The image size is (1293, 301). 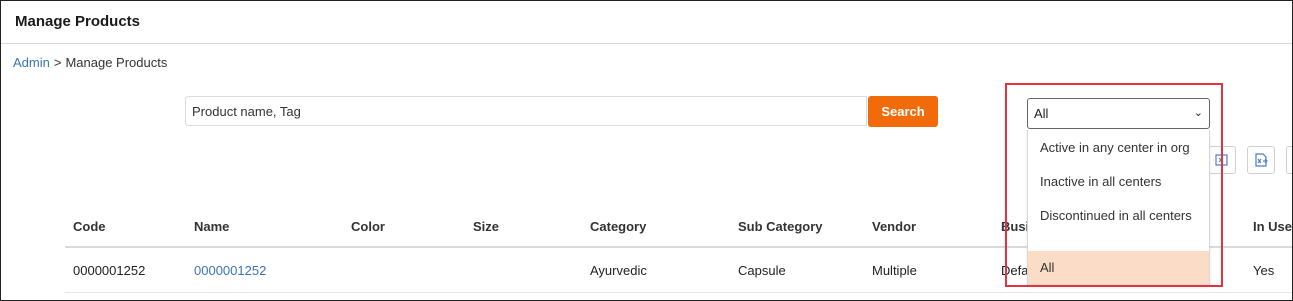 I want to click on search-button: Search, so click(x=903, y=111).